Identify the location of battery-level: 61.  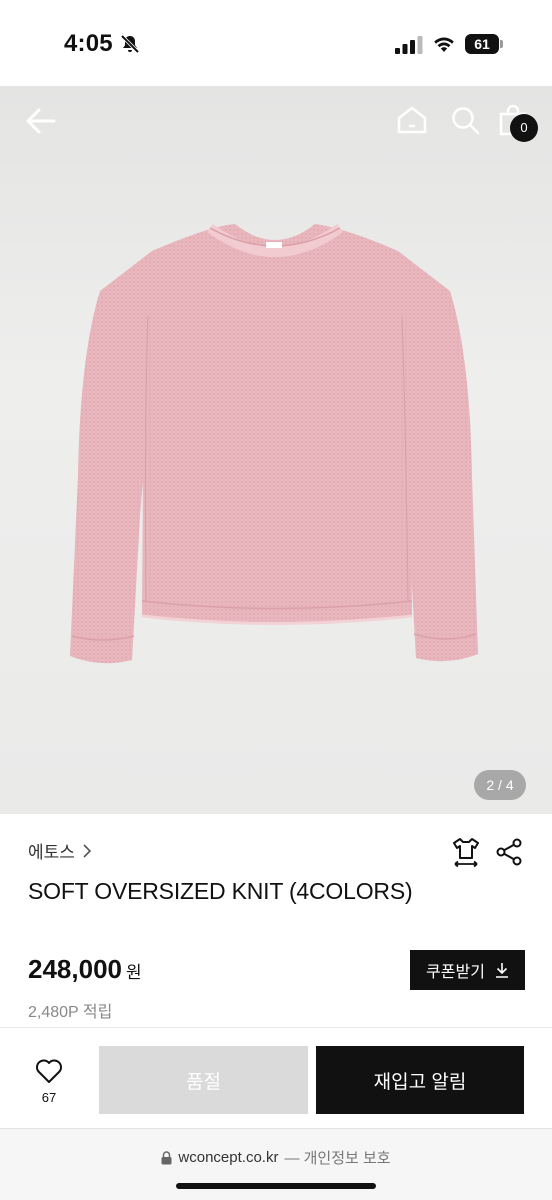
(482, 44).